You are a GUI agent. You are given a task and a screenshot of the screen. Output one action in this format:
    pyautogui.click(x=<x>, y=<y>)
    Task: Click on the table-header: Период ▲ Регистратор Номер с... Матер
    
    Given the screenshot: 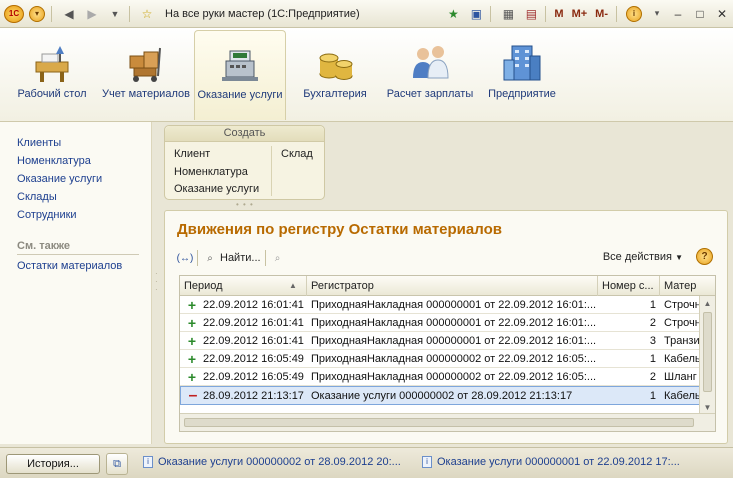 What is the action you would take?
    pyautogui.click(x=447, y=286)
    